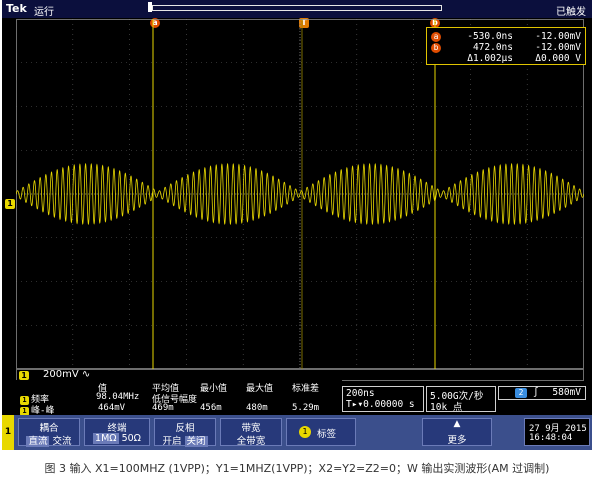  What do you see at coordinates (558, 36) in the screenshot?
I see `cursor-a-volt: -12.00mV` at bounding box center [558, 36].